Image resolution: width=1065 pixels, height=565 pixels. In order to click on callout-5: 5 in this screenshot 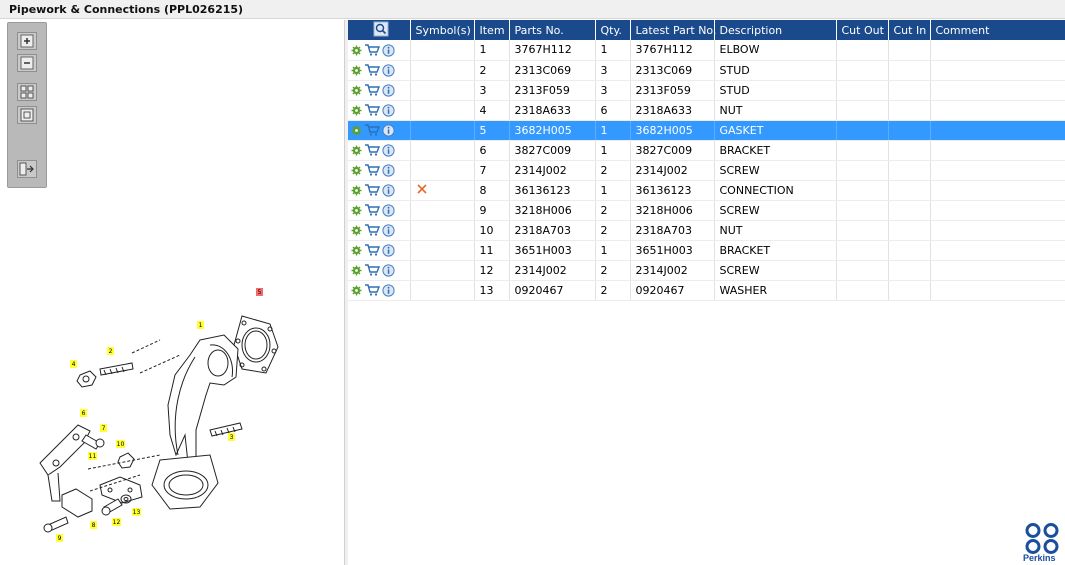, I will do `click(260, 292)`.